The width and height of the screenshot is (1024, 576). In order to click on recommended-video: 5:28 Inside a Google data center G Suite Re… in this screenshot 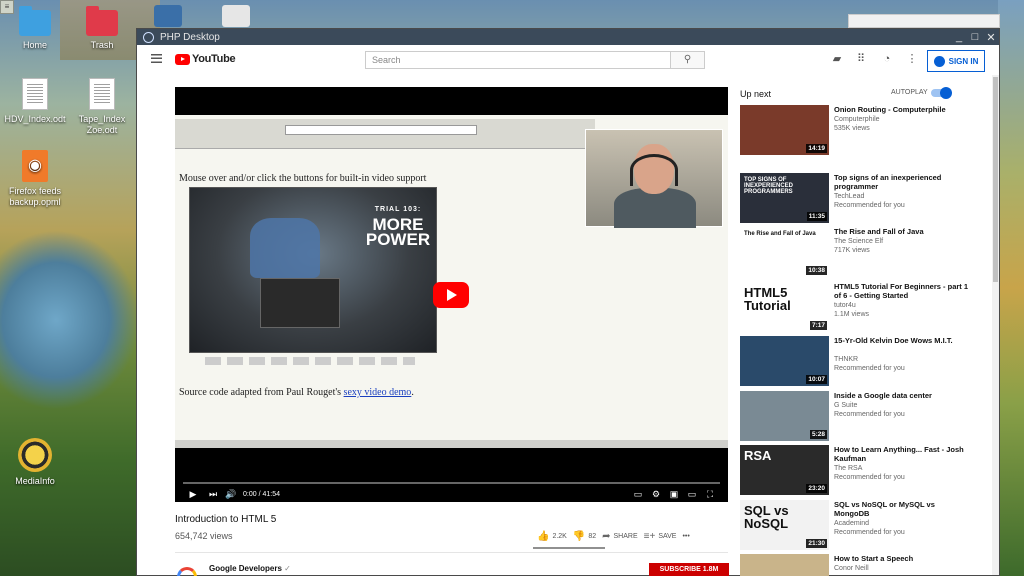, I will do `click(855, 416)`.